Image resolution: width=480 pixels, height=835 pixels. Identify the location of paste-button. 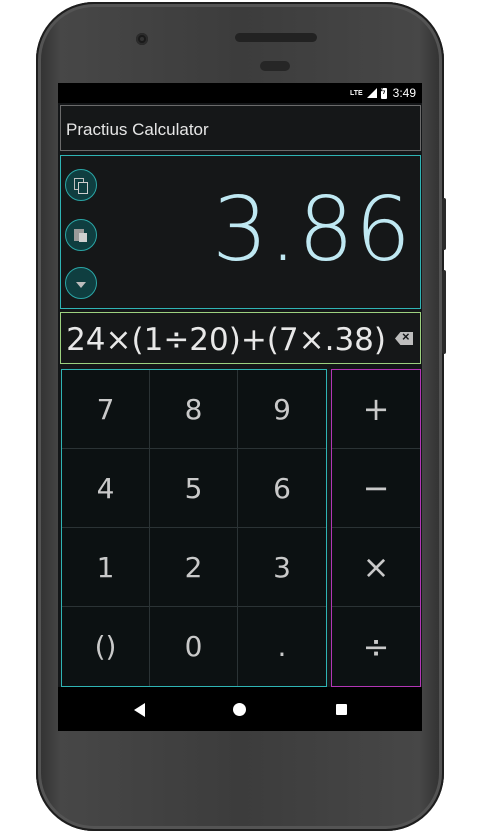
(81, 235).